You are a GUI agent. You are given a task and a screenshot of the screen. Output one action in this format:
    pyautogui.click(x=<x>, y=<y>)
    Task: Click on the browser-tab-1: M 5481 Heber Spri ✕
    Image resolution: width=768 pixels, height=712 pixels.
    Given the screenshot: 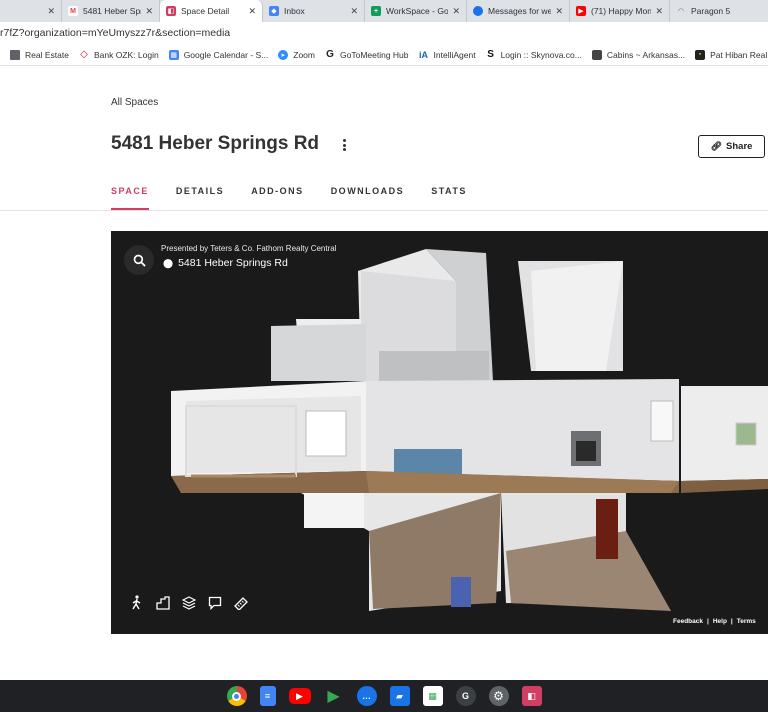 What is the action you would take?
    pyautogui.click(x=111, y=11)
    